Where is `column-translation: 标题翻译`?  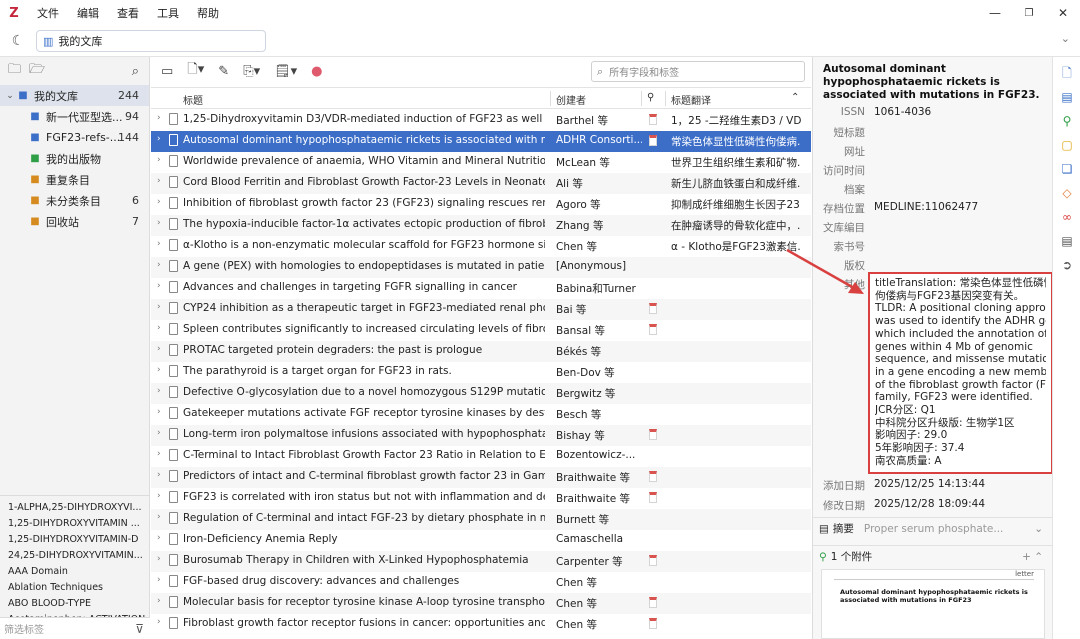
column-translation: 标题翻译 is located at coordinates (691, 99).